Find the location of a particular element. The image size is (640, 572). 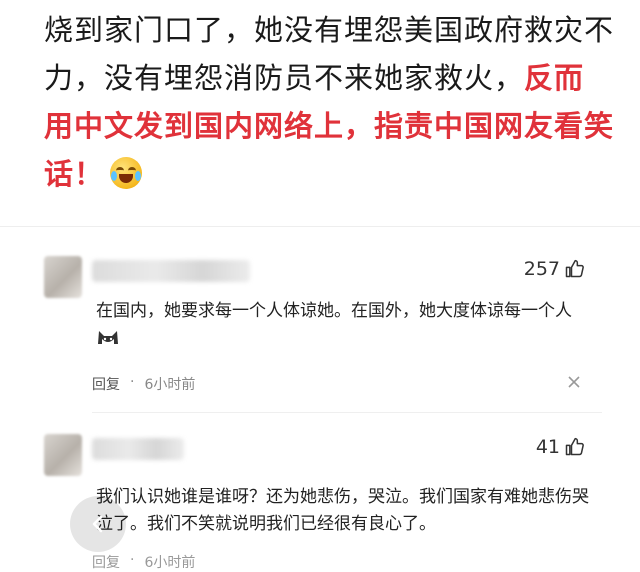

back-button is located at coordinates (98, 524).